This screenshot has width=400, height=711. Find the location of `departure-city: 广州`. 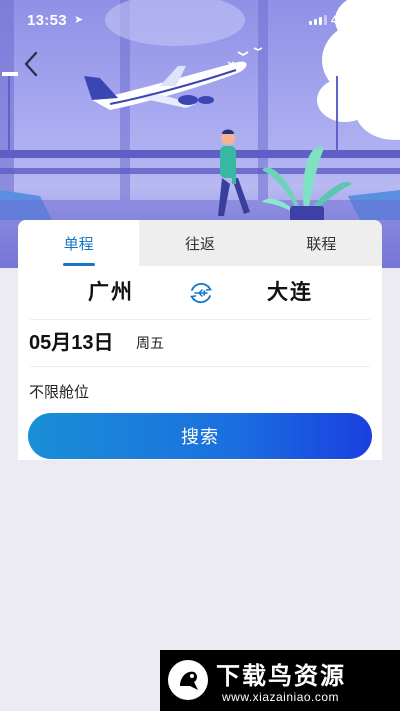

departure-city: 广州 is located at coordinates (111, 292).